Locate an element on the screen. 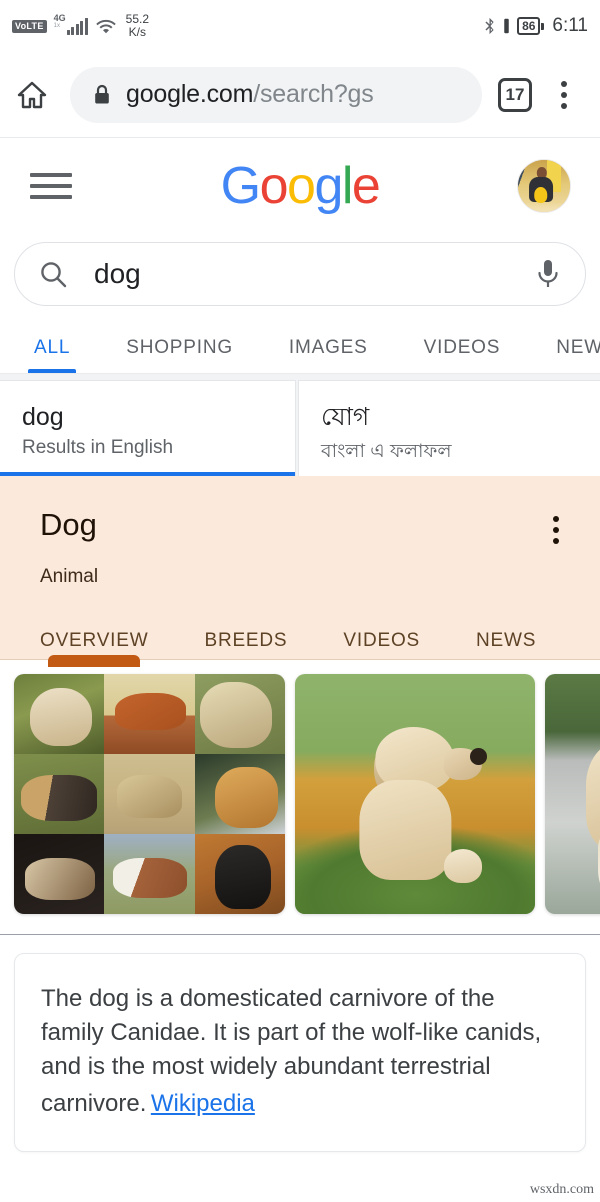  page-title: Dog is located at coordinates (68, 524).